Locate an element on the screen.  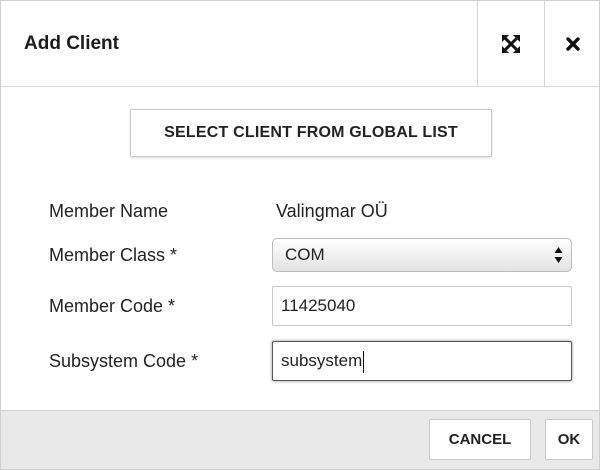
member-class-selected-value: COM is located at coordinates (305, 254).